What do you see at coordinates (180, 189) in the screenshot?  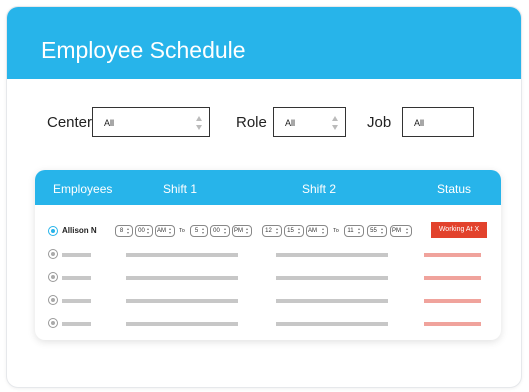 I see `column-header-shift1: Shift 1` at bounding box center [180, 189].